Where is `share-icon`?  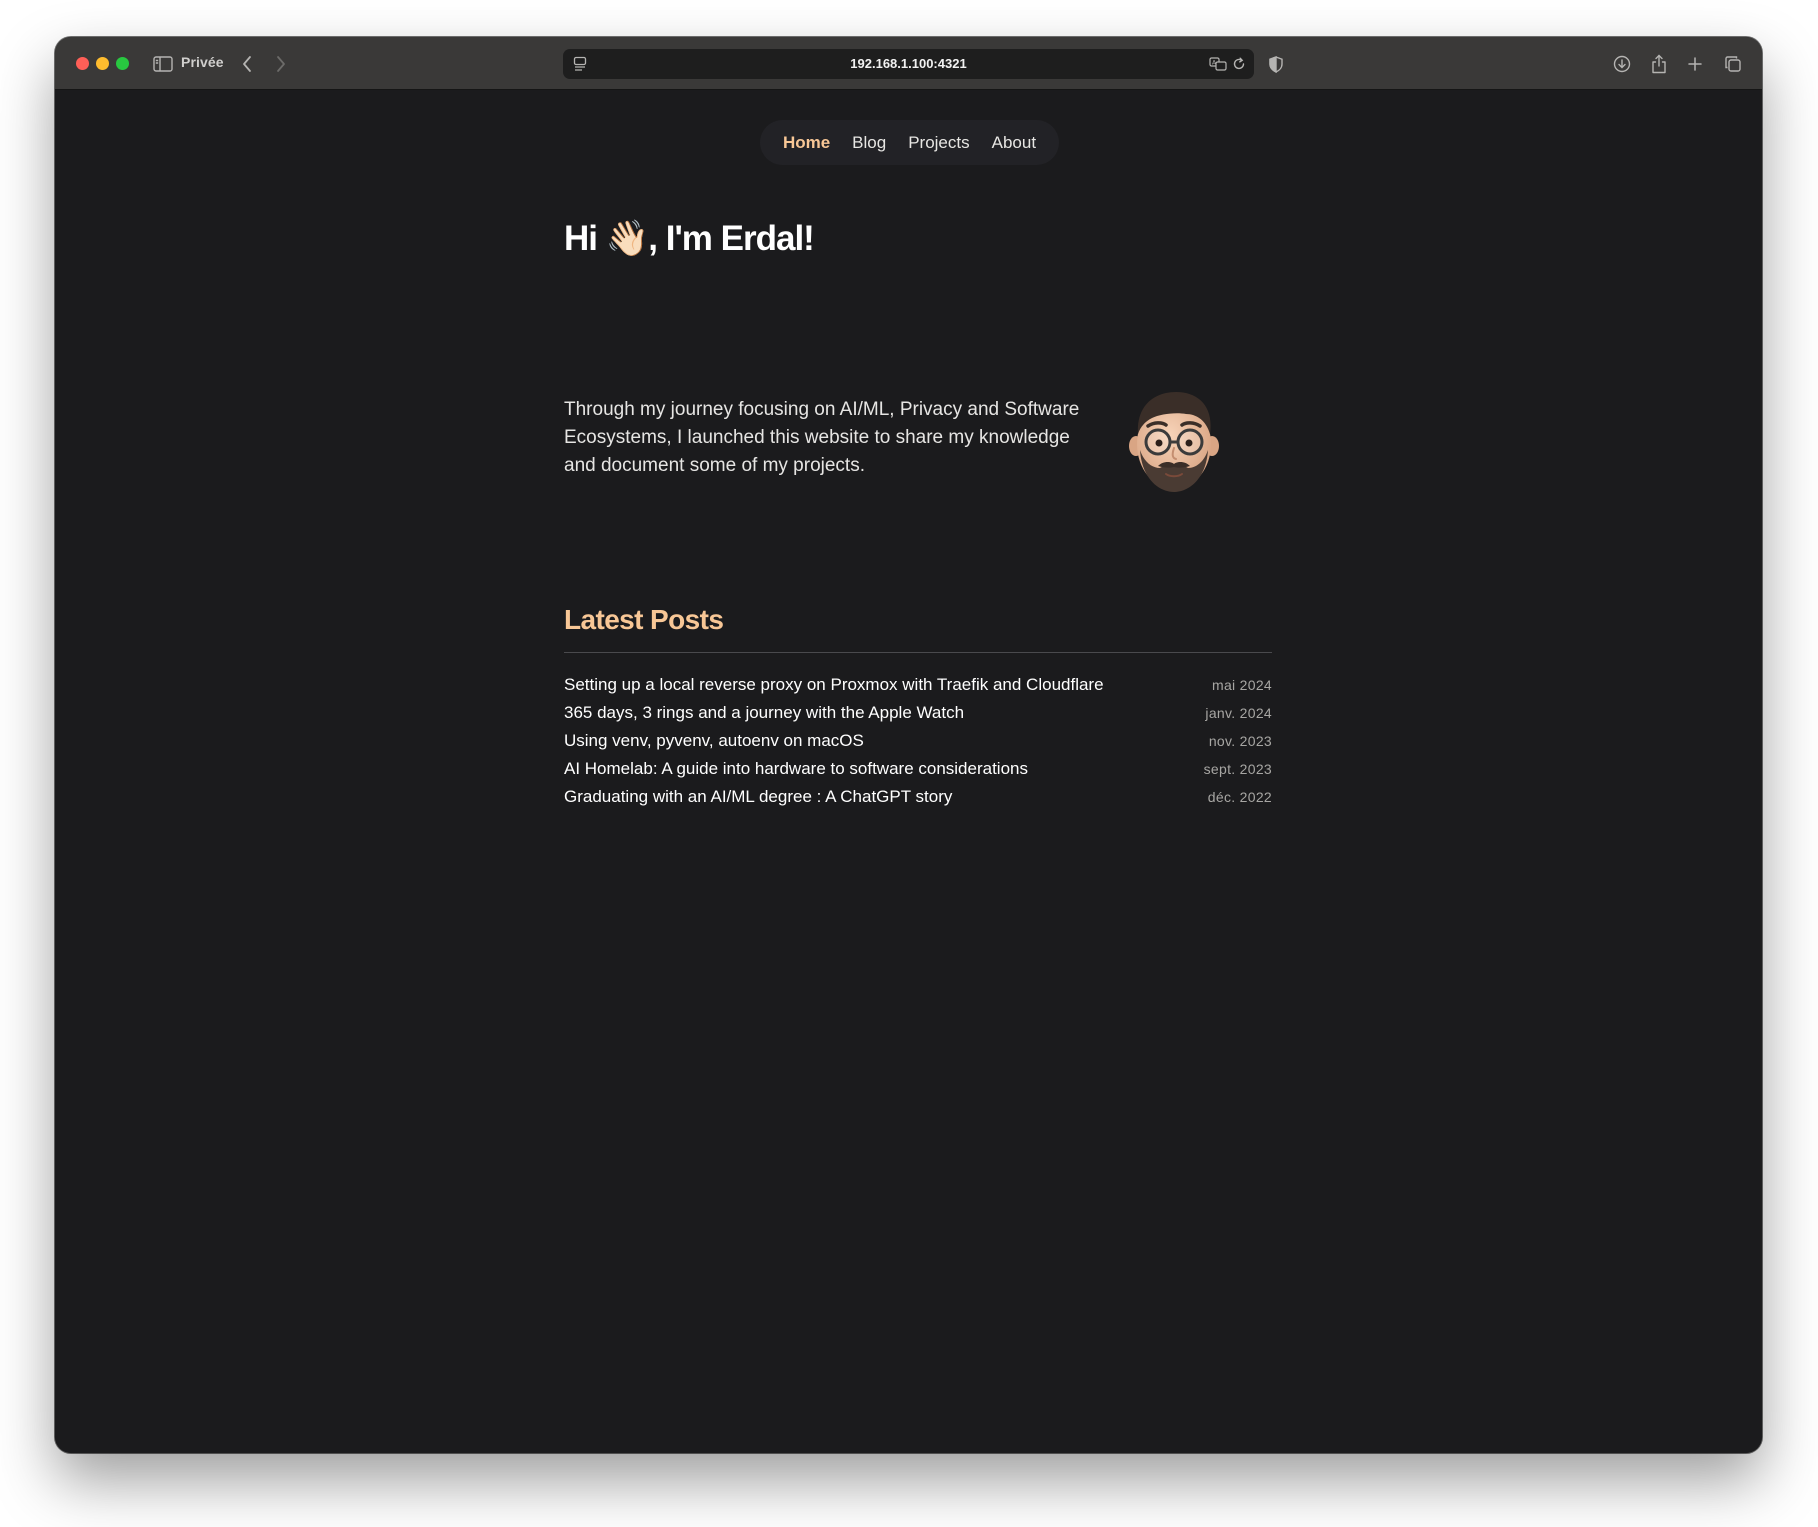
share-icon is located at coordinates (1659, 64).